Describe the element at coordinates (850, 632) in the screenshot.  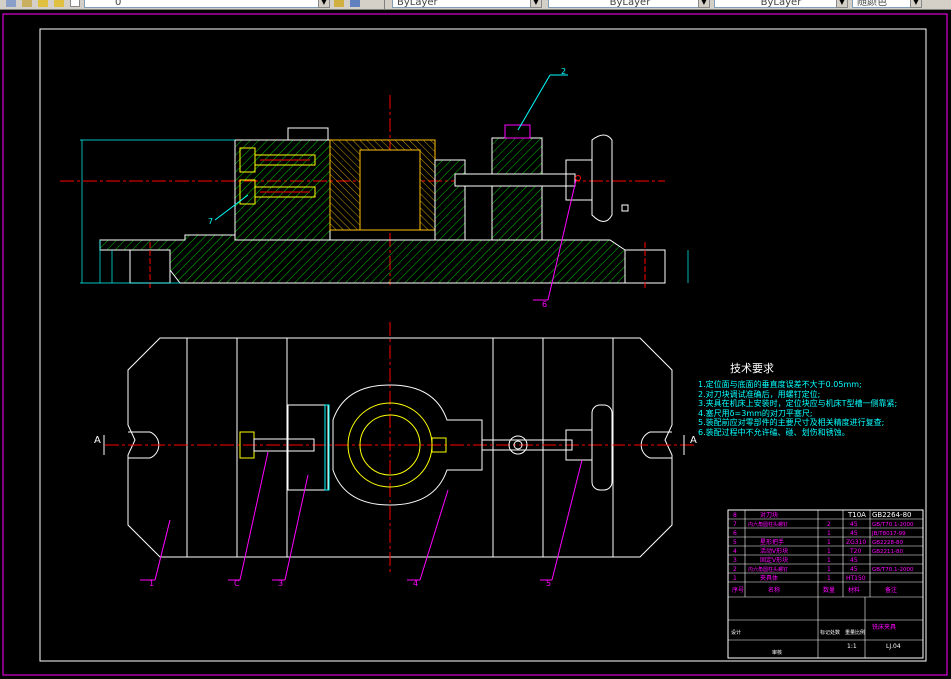
I see `title-label-weight: 重量` at that location.